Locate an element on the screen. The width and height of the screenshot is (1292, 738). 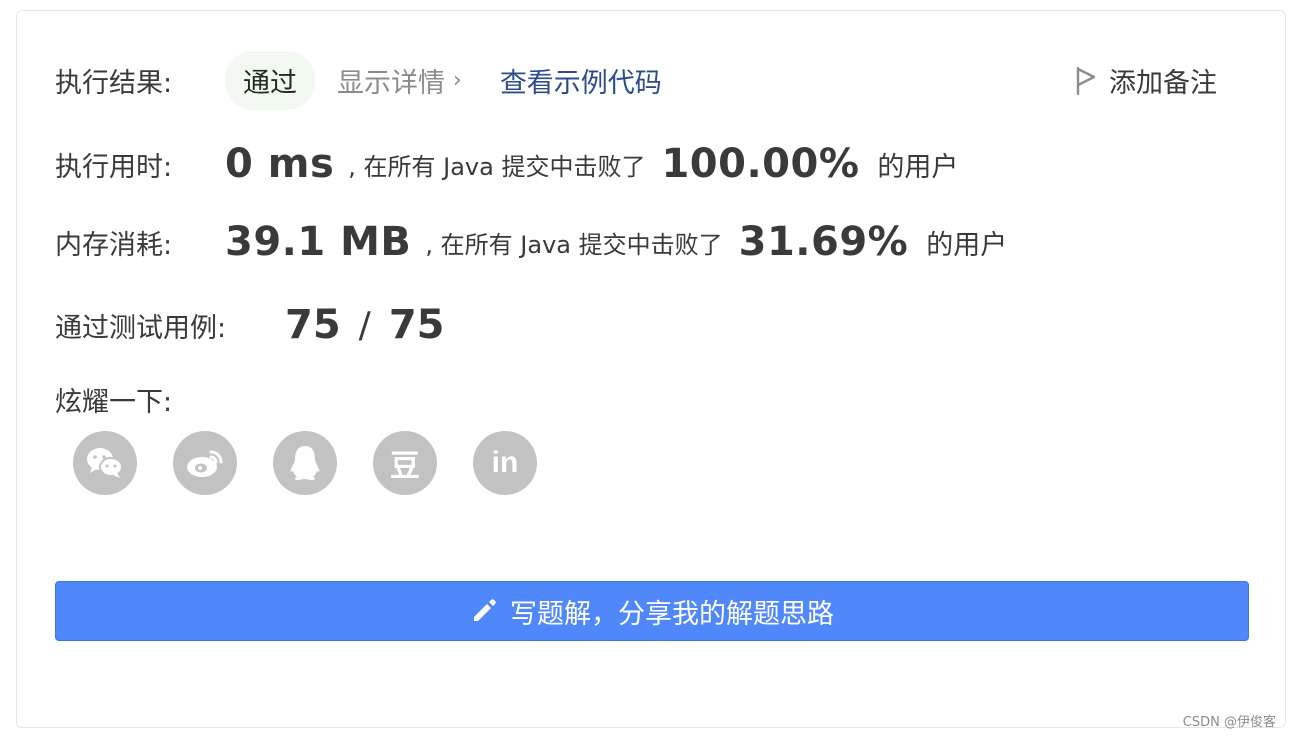
result-row: 执行结果: 通过 显示详情 › 查看示例代码 is located at coordinates (358, 80).